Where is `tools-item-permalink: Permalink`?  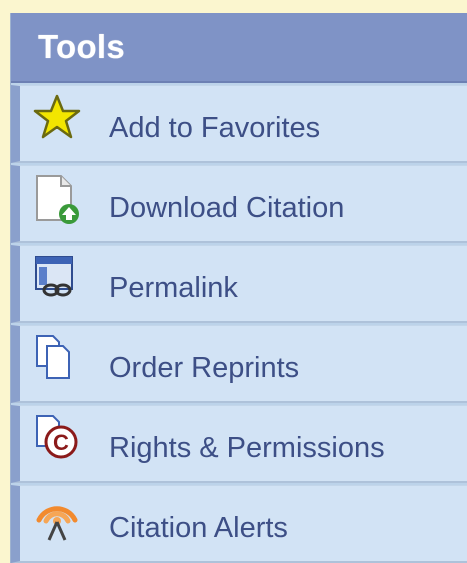
tools-item-permalink: Permalink is located at coordinates (239, 284).